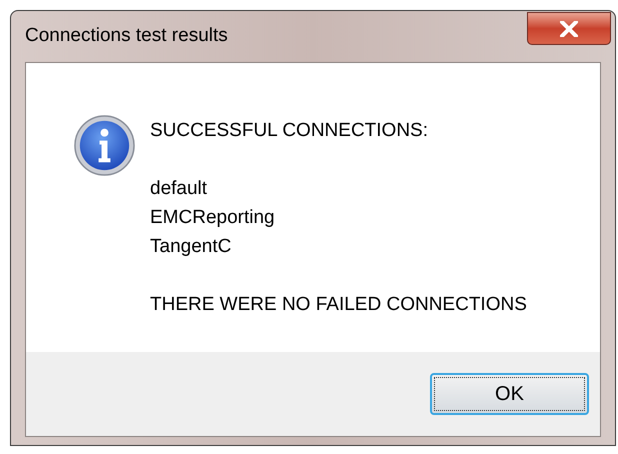 The width and height of the screenshot is (618, 454). I want to click on info-icon, so click(104, 145).